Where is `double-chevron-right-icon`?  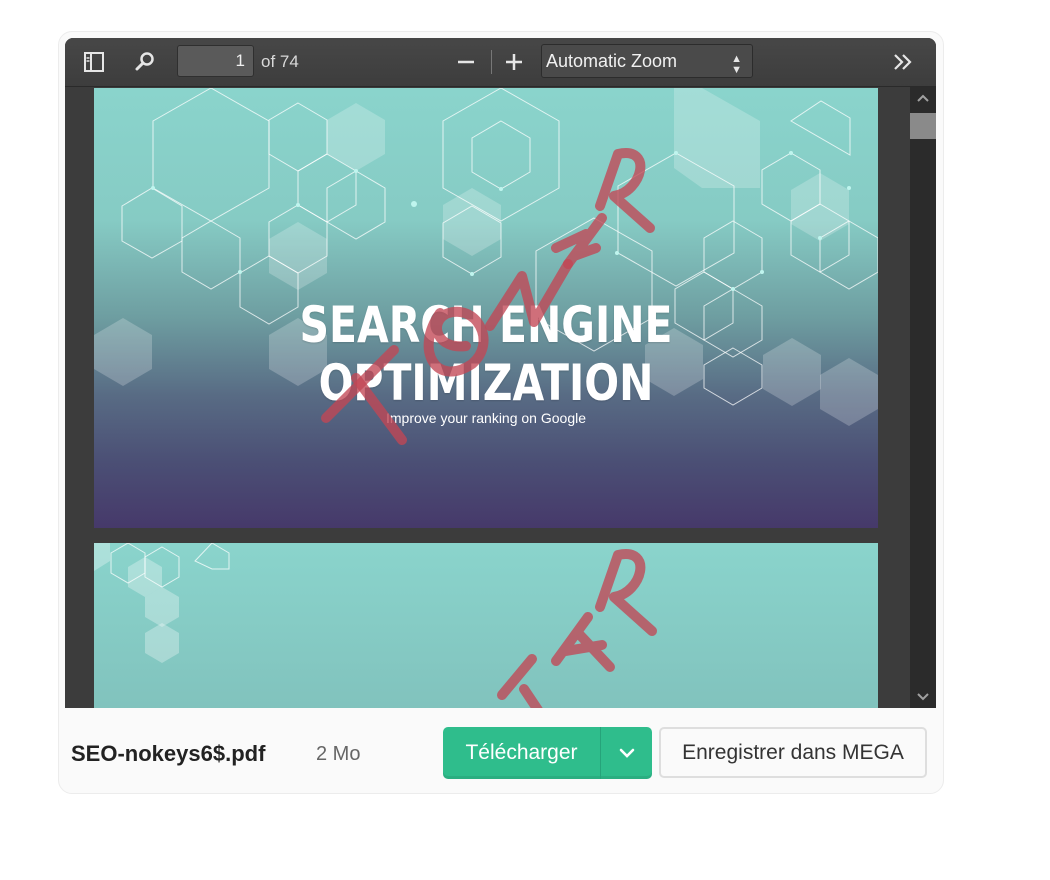
double-chevron-right-icon is located at coordinates (903, 62).